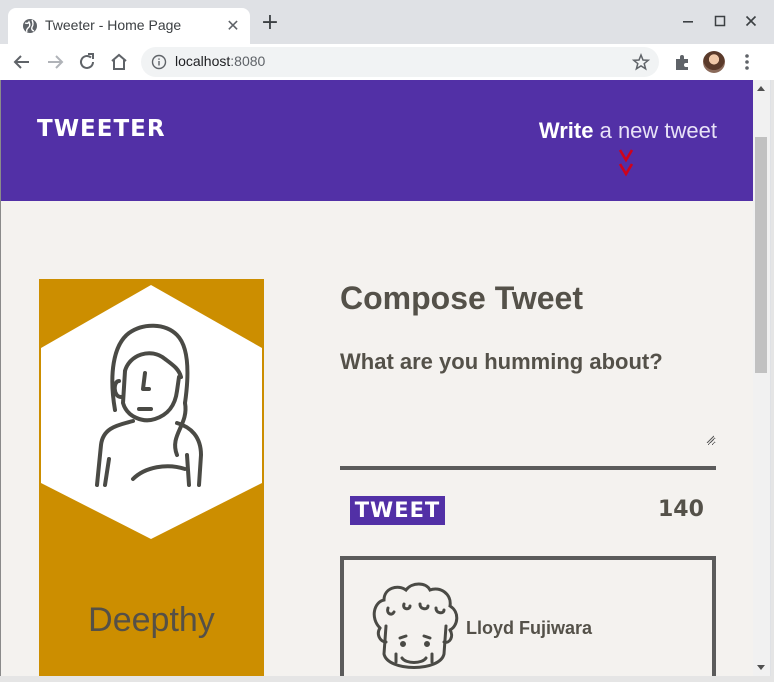 Image resolution: width=774 pixels, height=682 pixels. I want to click on window-border-left, so click(0, 381).